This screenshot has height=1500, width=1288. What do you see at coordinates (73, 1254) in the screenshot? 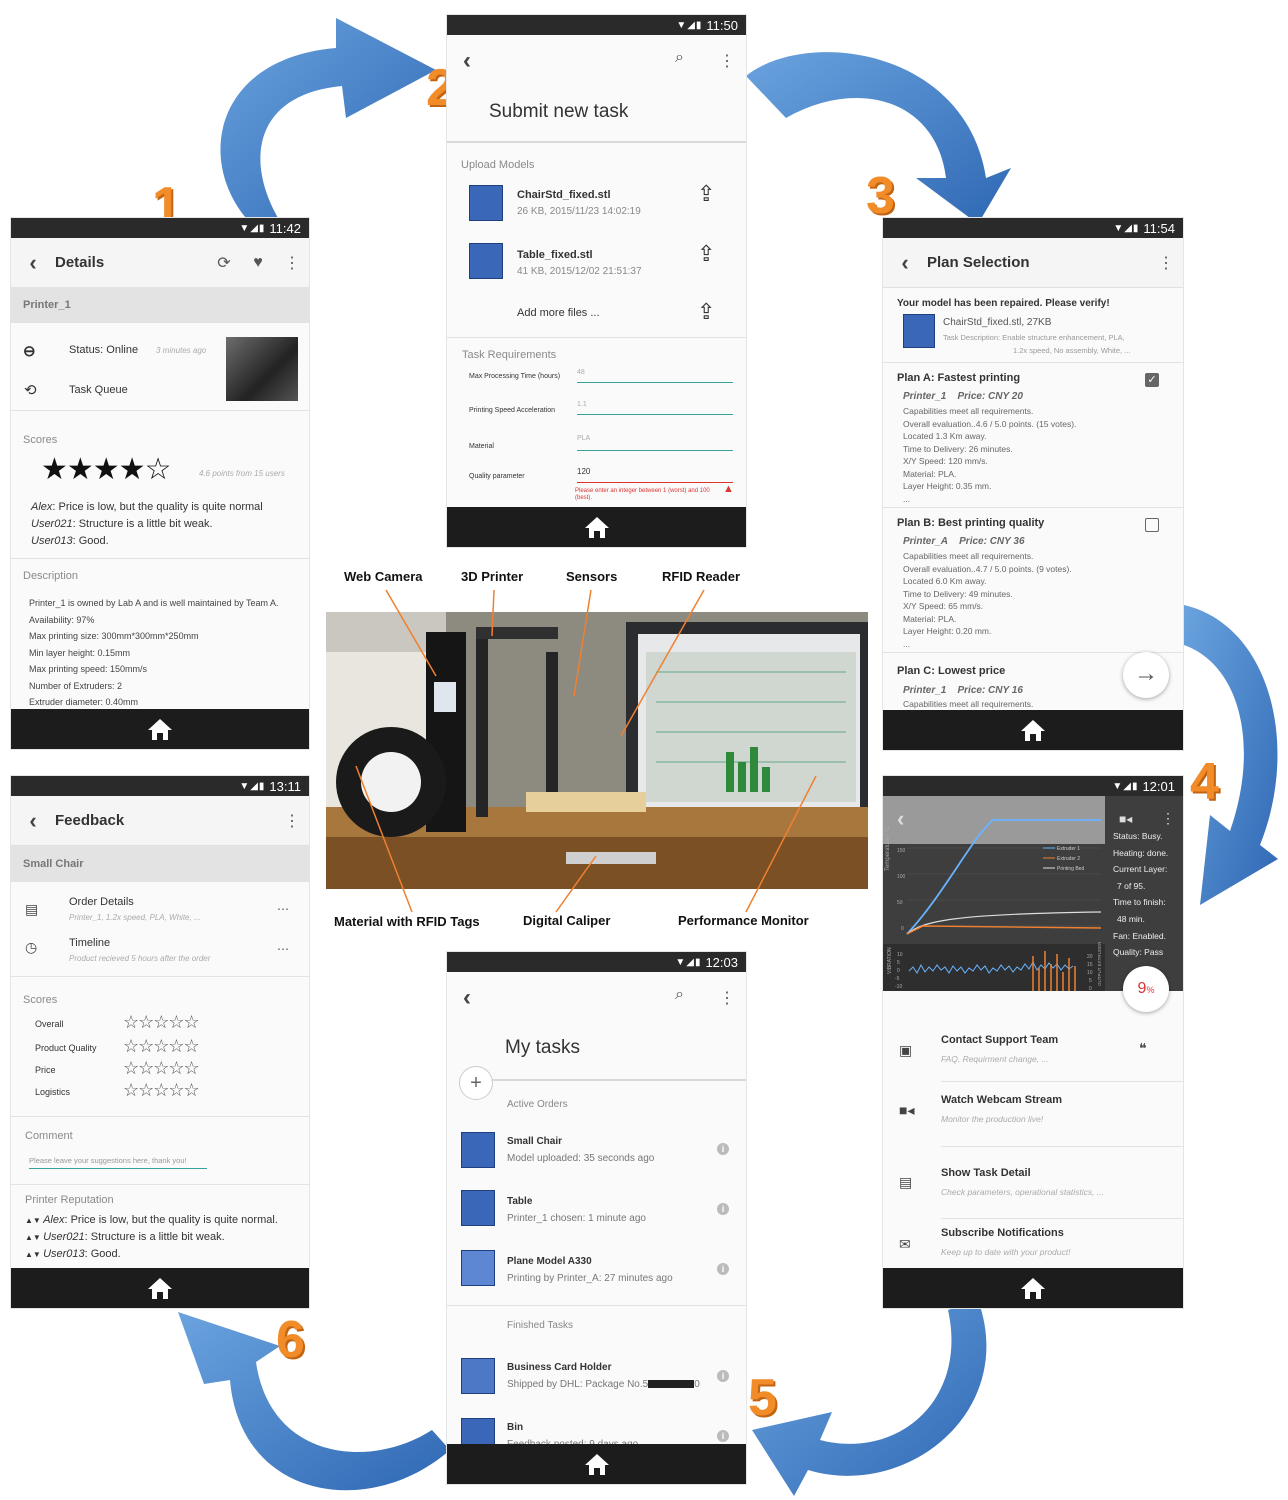
I see `reputation-review-3: ▲▼ User013: Good.` at bounding box center [73, 1254].